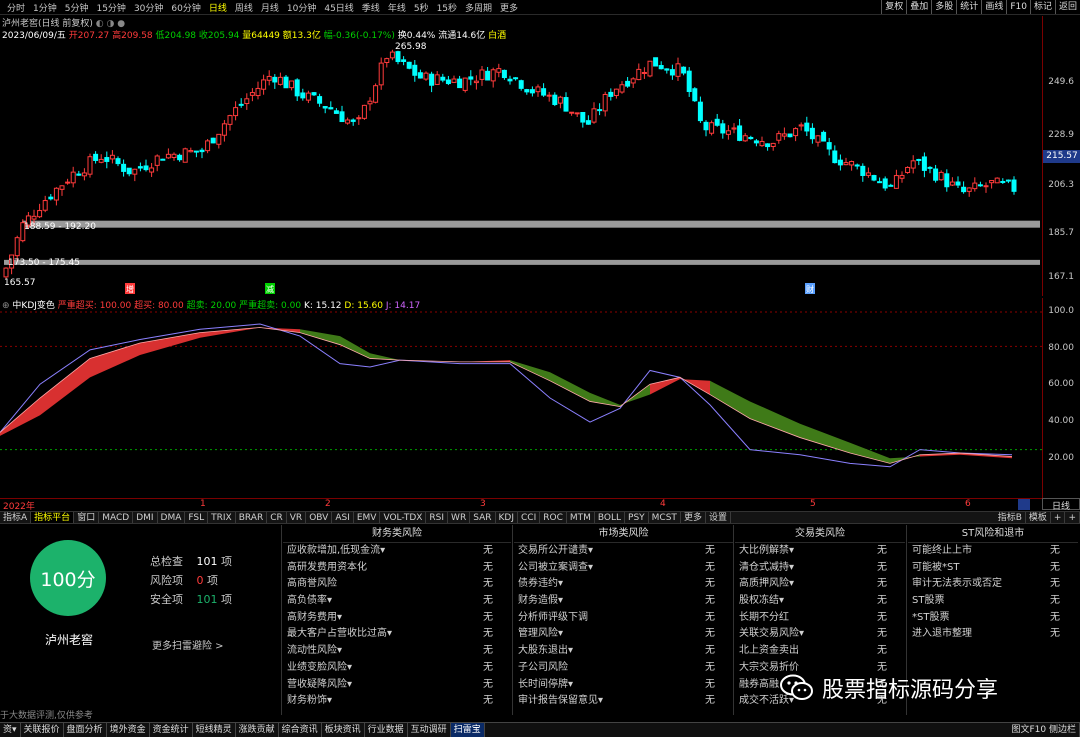  I want to click on indicator-tab: DMI, so click(145, 517).